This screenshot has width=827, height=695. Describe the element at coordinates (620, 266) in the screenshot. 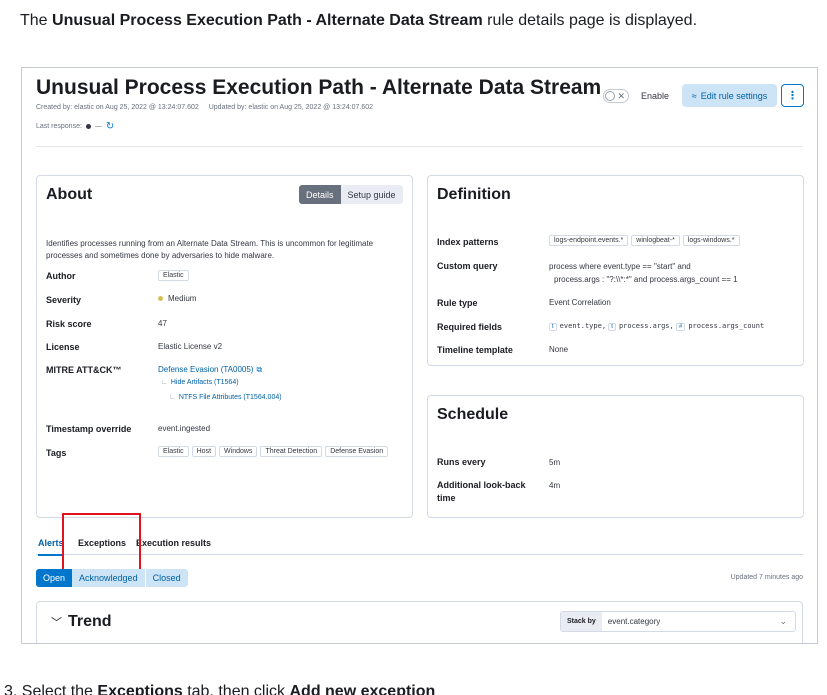

I see `custom-query-line-1: process where event.type == "start" and` at that location.